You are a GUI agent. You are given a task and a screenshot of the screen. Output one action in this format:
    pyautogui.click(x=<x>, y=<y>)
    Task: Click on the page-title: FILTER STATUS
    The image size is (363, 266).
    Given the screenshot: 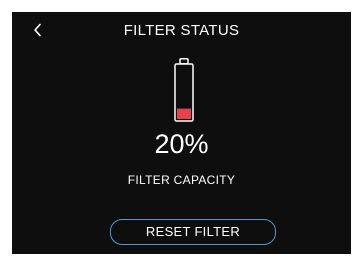 What is the action you would take?
    pyautogui.click(x=181, y=30)
    